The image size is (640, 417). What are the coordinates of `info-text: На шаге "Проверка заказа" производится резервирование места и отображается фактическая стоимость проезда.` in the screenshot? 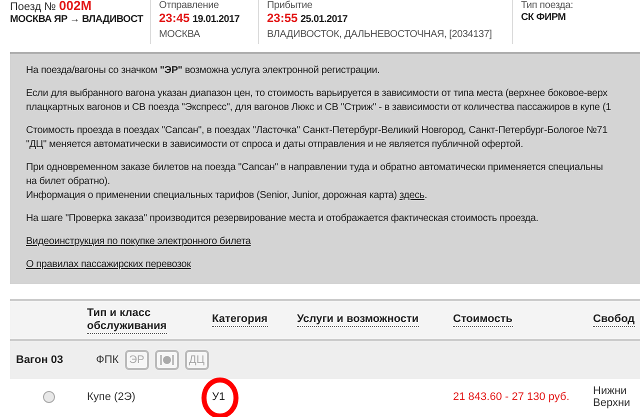 It's located at (283, 219).